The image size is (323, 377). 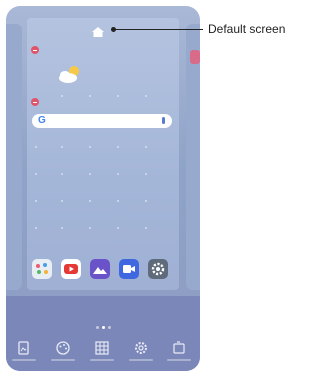 What do you see at coordinates (14, 157) in the screenshot?
I see `previous-screen-preview` at bounding box center [14, 157].